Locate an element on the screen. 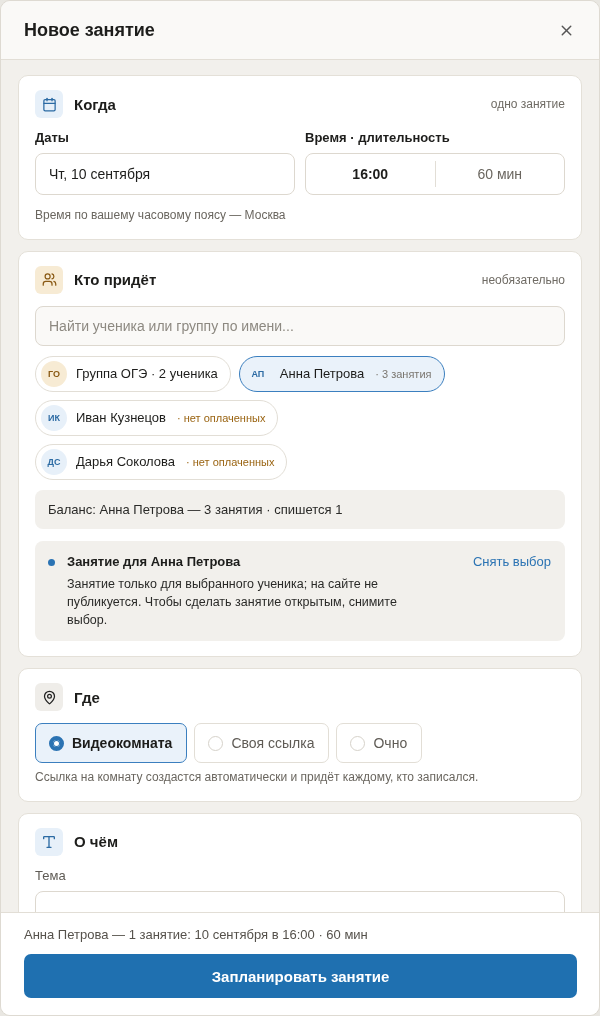 The image size is (600, 1016). location-option: Своя ссылка is located at coordinates (262, 743).